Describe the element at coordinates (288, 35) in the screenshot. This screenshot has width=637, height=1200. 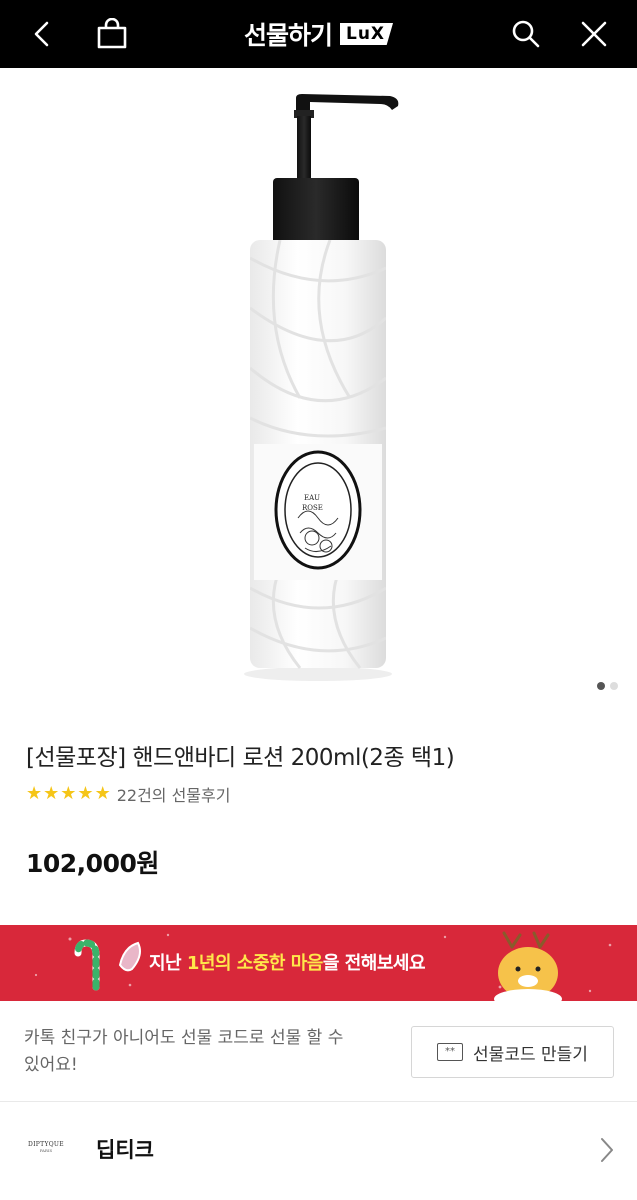
I see `page-title: 선물하기` at that location.